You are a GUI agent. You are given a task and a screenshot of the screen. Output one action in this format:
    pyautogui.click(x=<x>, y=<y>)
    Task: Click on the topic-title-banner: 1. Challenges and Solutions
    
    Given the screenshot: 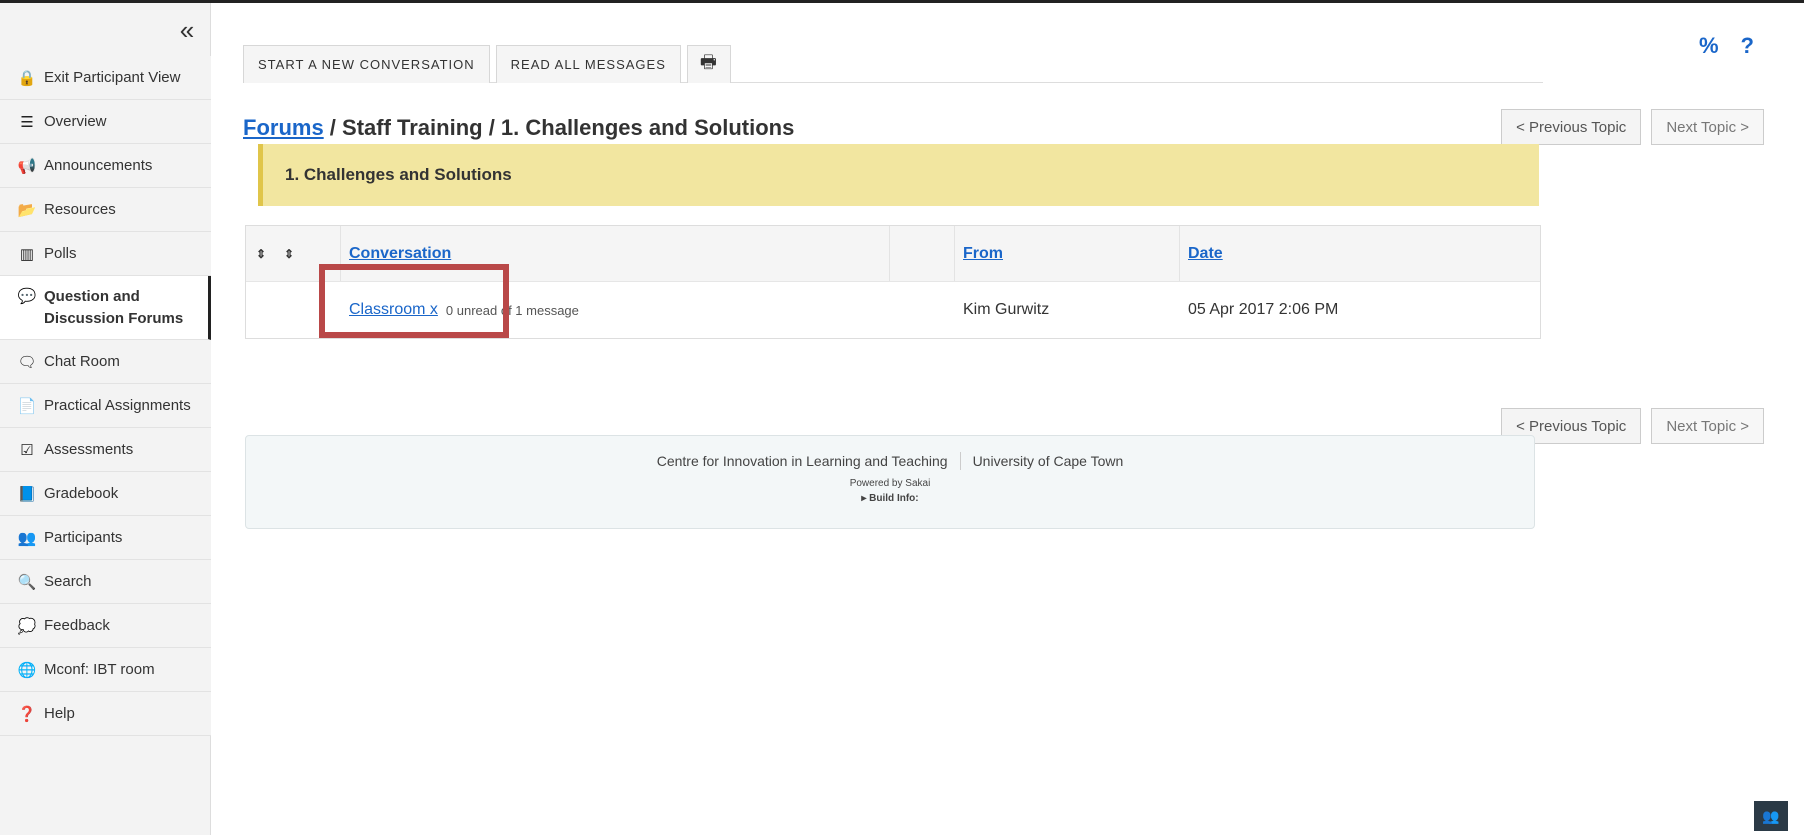 What is the action you would take?
    pyautogui.click(x=898, y=175)
    